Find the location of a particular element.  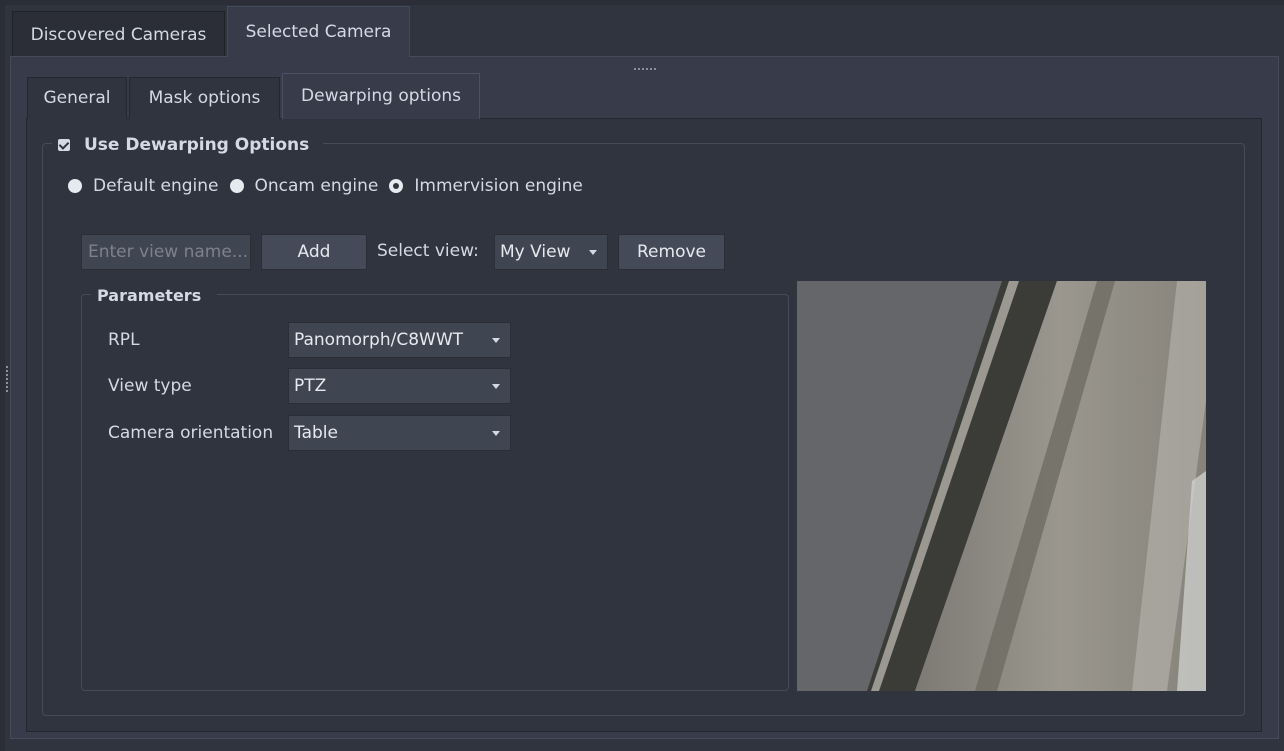

view-type-value: PTZ is located at coordinates (310, 386).